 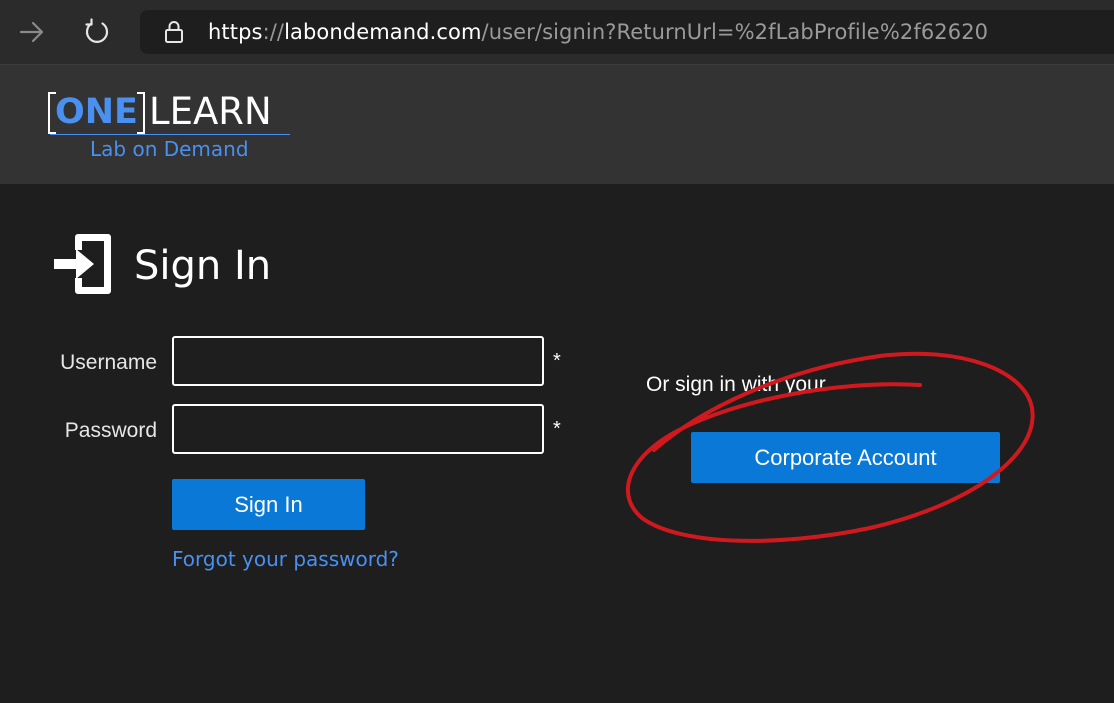 I want to click on logo-one: ONE, so click(x=96, y=113).